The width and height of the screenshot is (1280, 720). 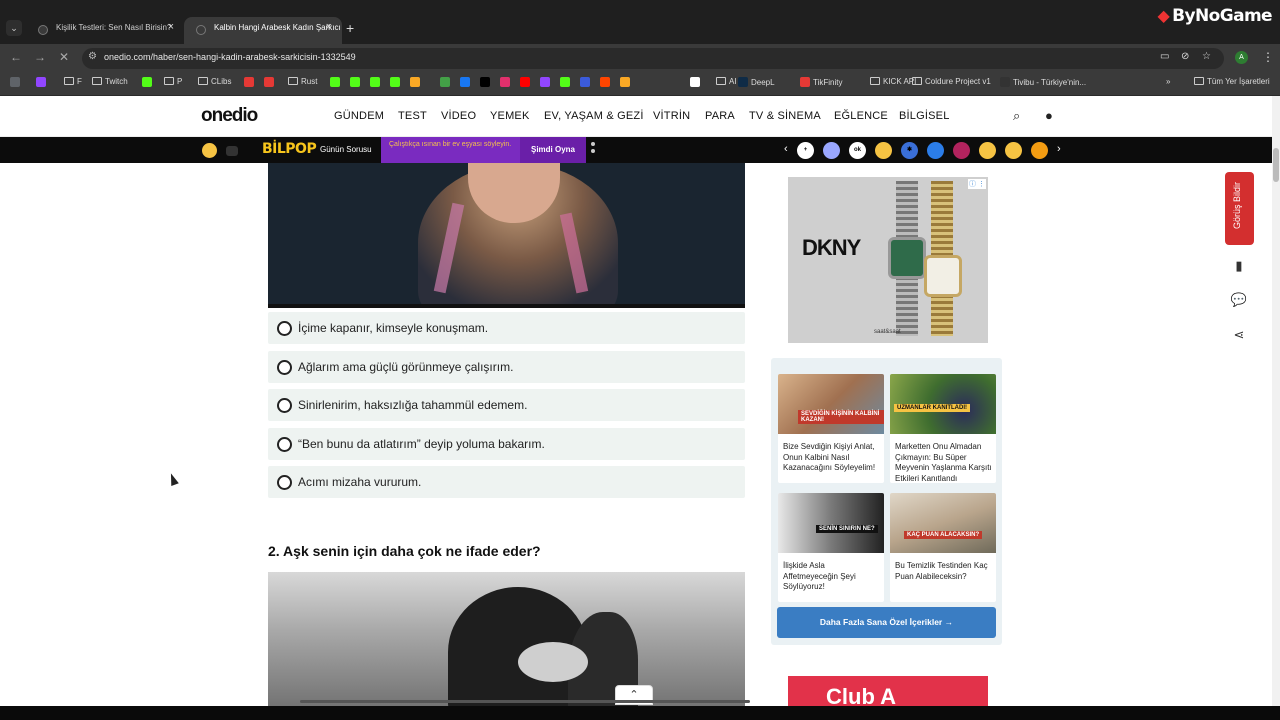 What do you see at coordinates (1049, 115) in the screenshot?
I see `user-icon: ●` at bounding box center [1049, 115].